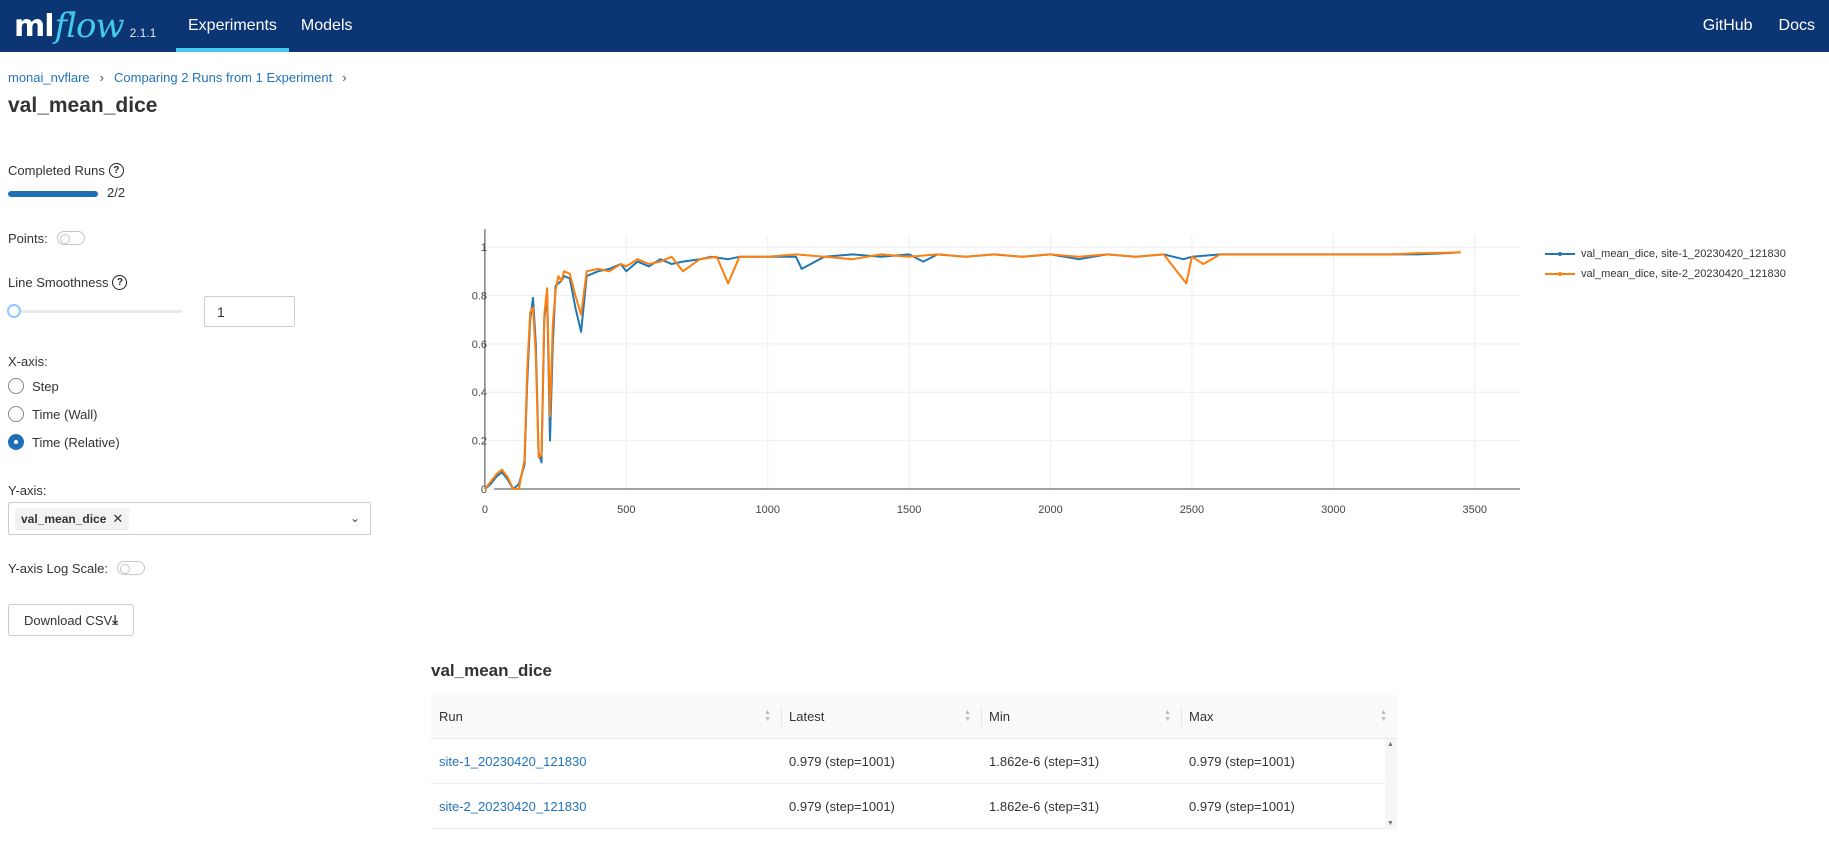 Image resolution: width=1829 pixels, height=848 pixels. I want to click on column-header-latest: Latest ▲ ▼, so click(881, 716).